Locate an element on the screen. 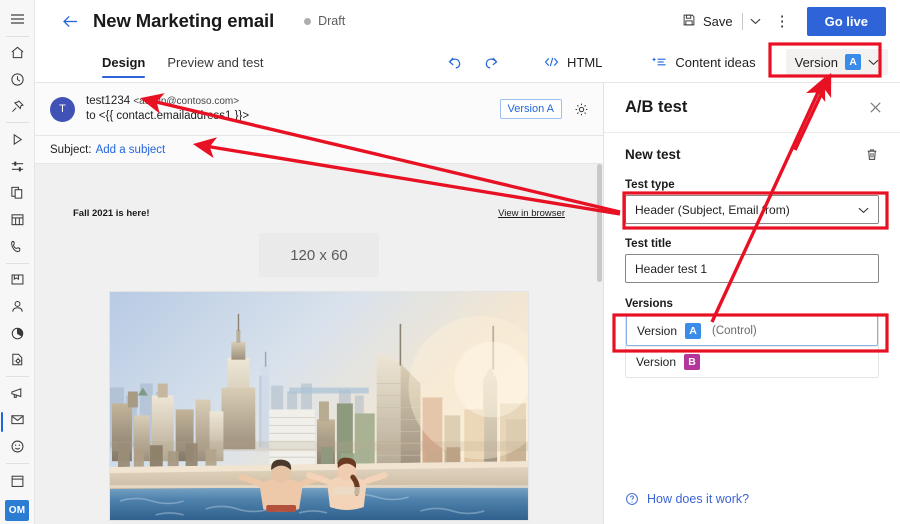 Image resolution: width=900 pixels, height=524 pixels. how-does-it-work-link: How does it work? is located at coordinates (687, 499).